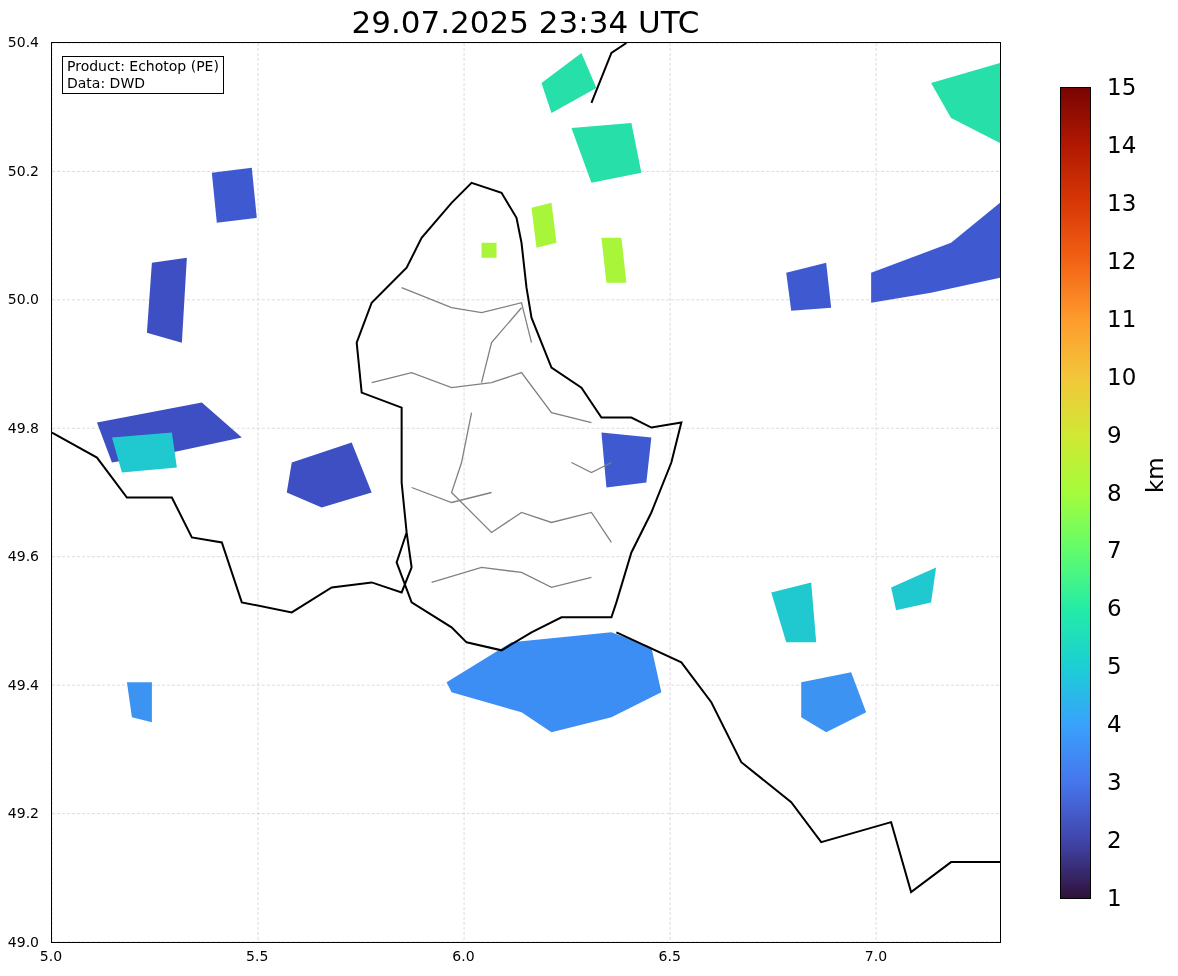 The height and width of the screenshot is (976, 1178). Describe the element at coordinates (23, 942) in the screenshot. I see `y-axis-label: 49.0` at that location.